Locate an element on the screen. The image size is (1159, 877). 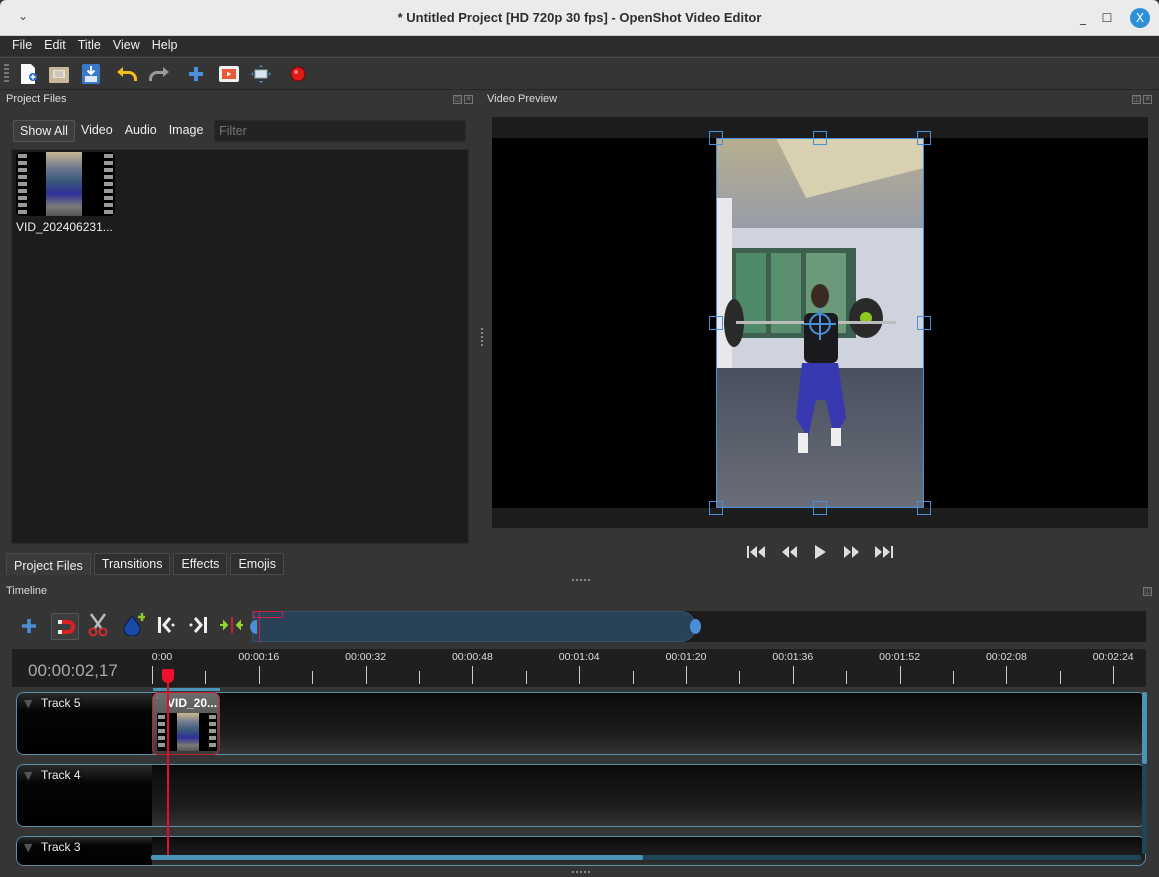
play-button is located at coordinates (820, 552).